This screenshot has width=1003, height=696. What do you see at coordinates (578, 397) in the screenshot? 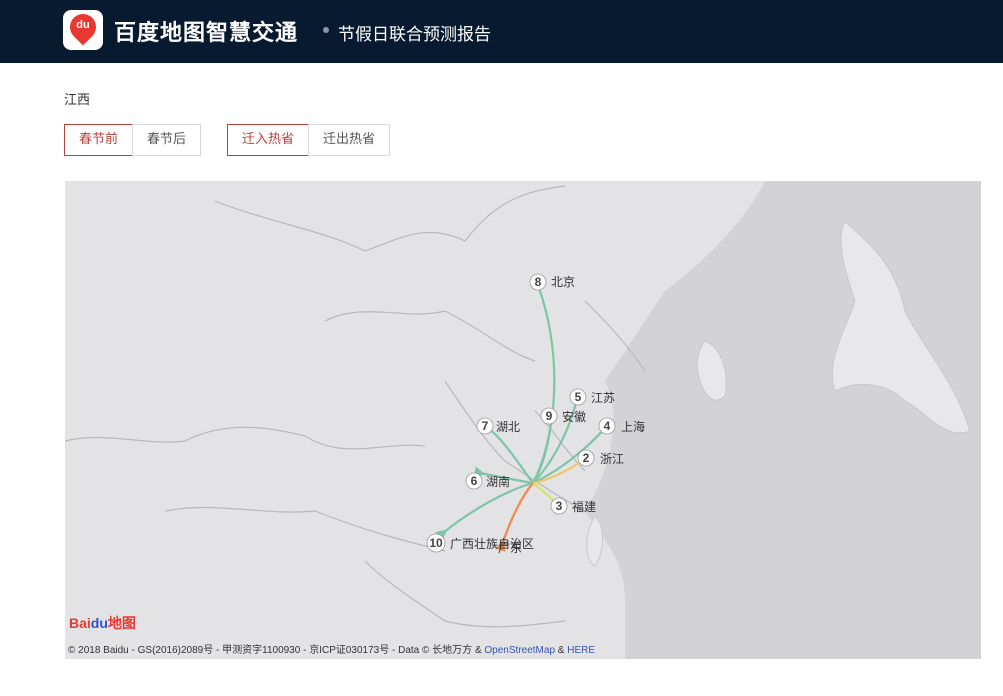
I see `svg-text: 5` at bounding box center [578, 397].